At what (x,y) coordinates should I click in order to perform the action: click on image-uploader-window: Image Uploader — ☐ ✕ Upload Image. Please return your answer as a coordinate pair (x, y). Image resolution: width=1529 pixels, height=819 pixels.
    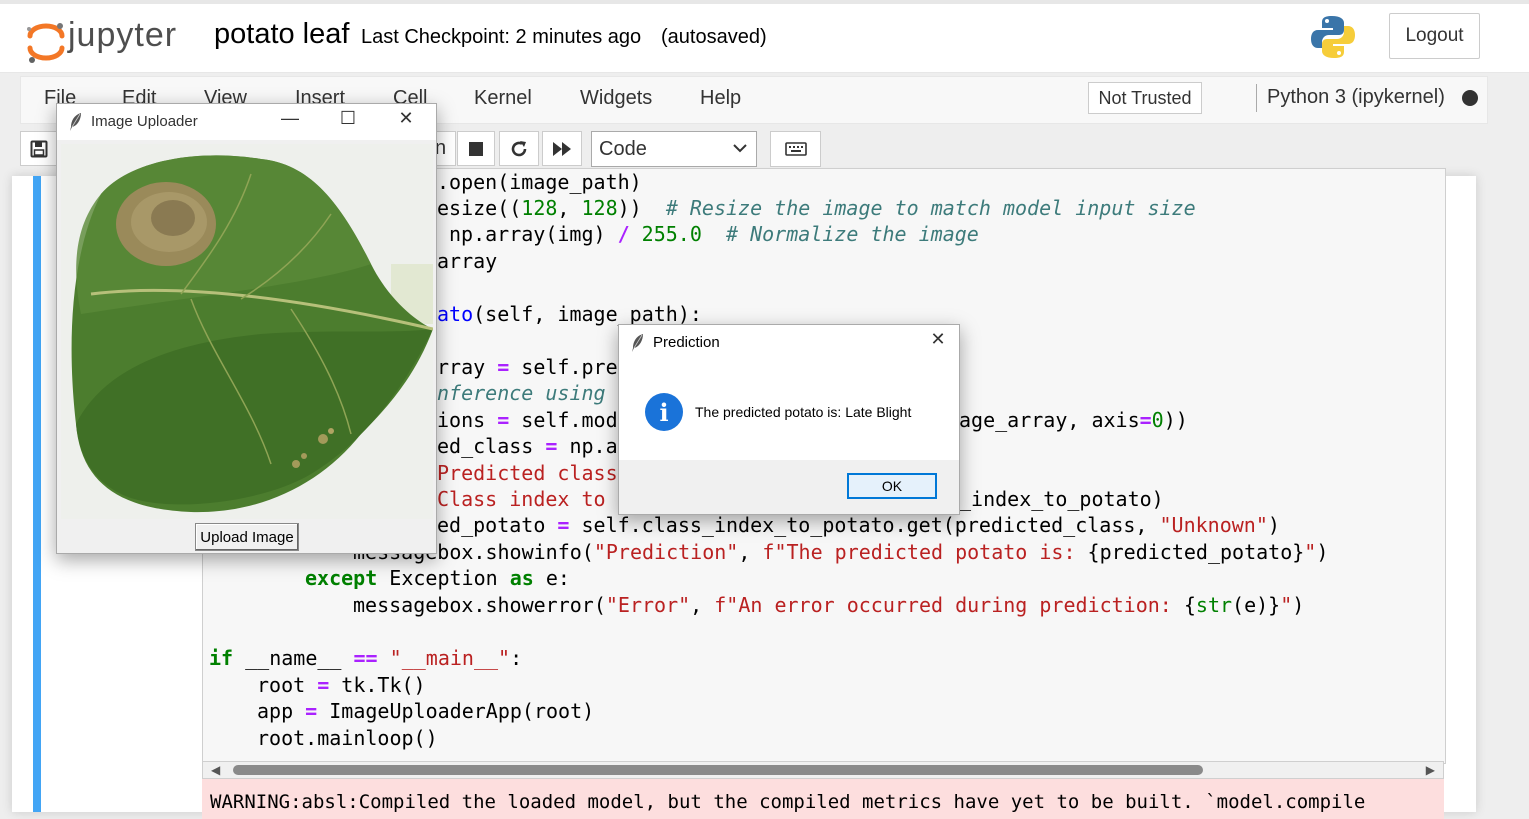
    Looking at the image, I should click on (246, 328).